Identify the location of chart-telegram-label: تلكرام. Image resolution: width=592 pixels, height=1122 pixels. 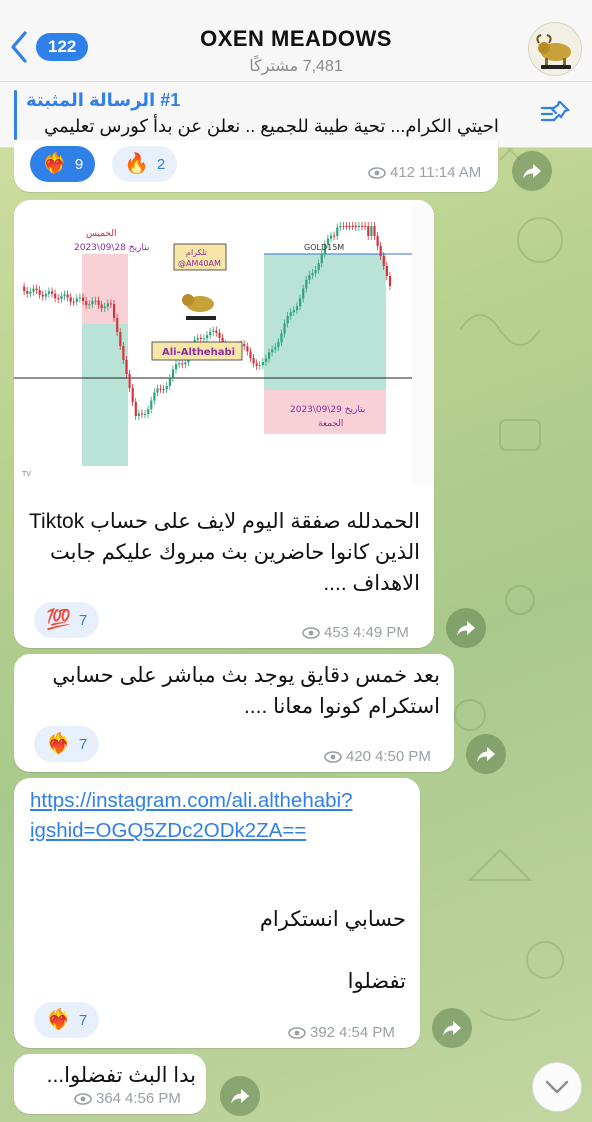
(196, 252).